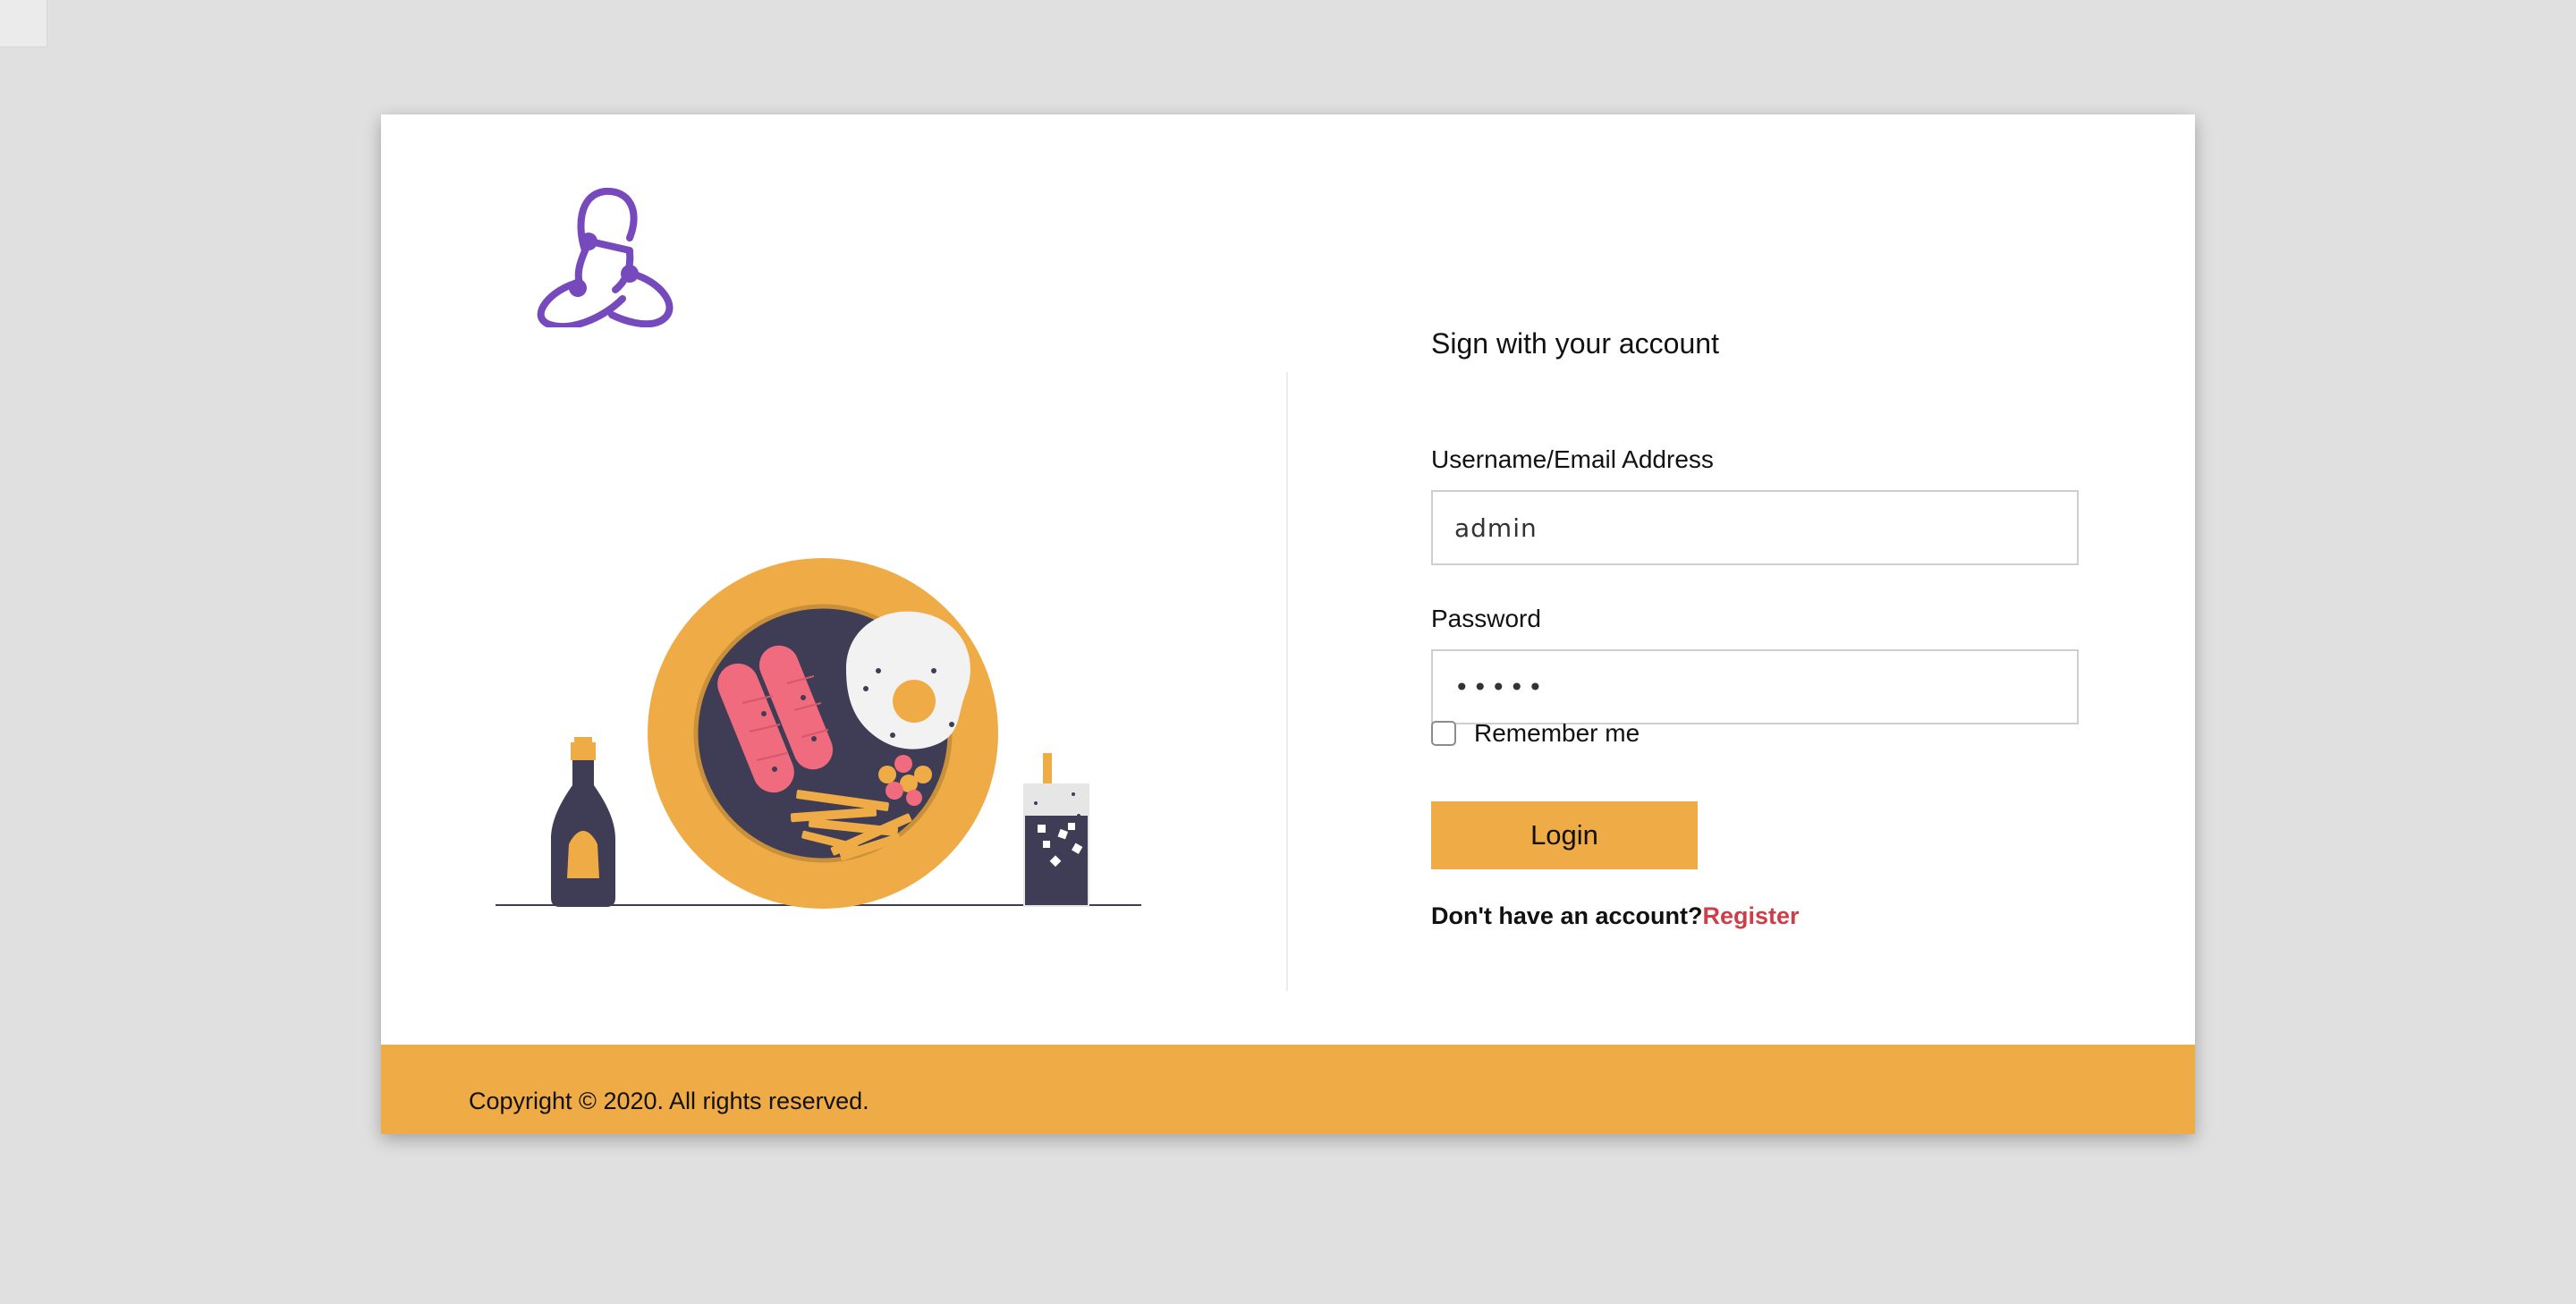 This screenshot has width=2576, height=1304. I want to click on register-prompt: Don't have an account?, so click(1567, 915).